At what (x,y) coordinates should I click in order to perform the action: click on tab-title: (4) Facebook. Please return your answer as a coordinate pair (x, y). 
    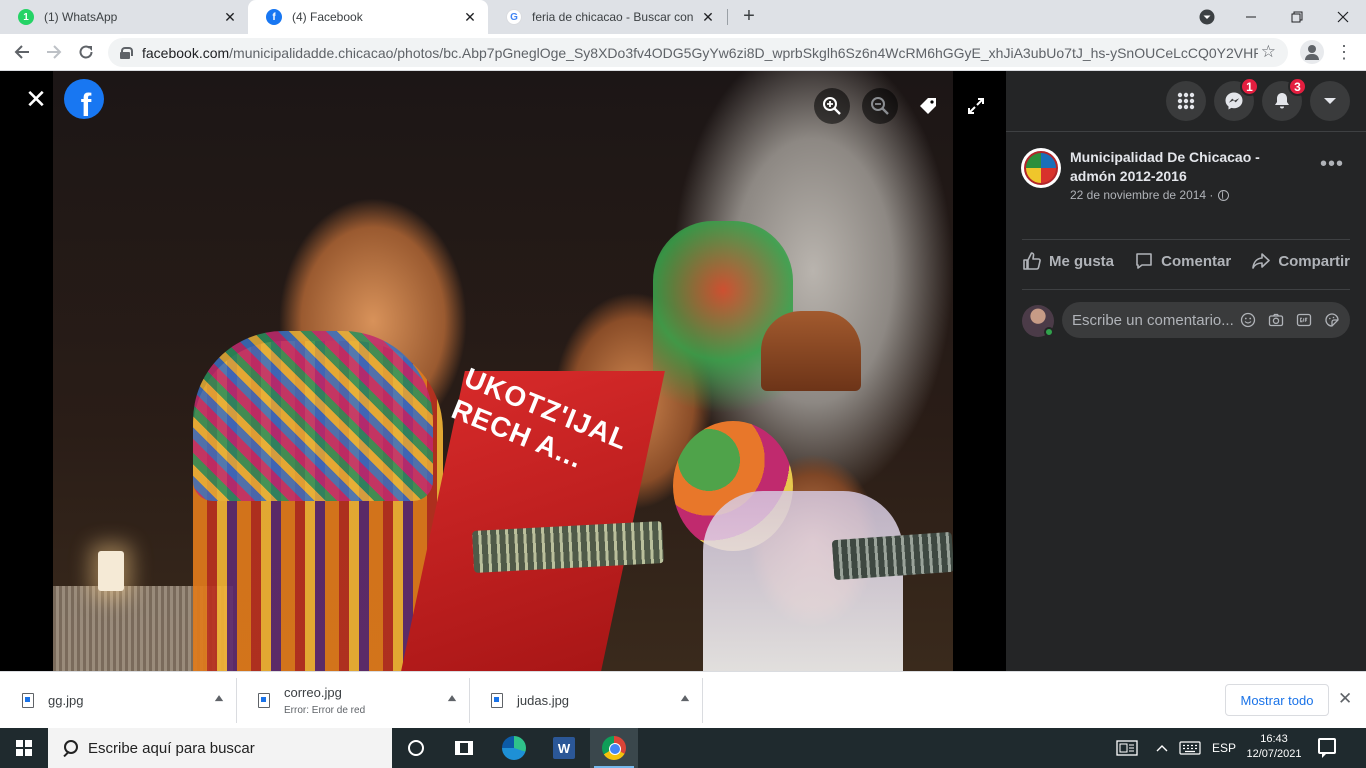
    Looking at the image, I should click on (327, 17).